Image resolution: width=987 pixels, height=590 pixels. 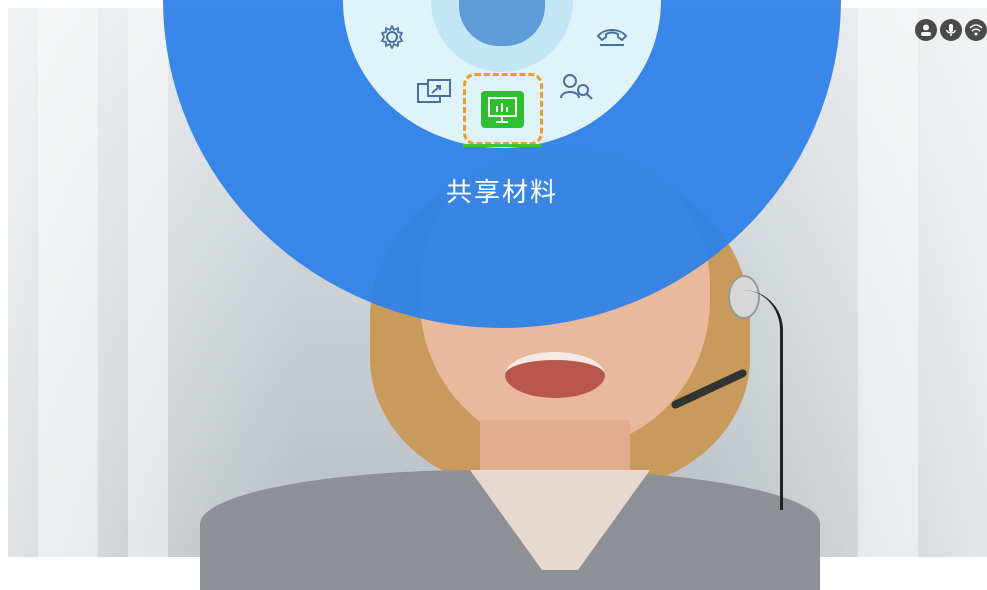 I want to click on share-material-icon, so click(x=502, y=109).